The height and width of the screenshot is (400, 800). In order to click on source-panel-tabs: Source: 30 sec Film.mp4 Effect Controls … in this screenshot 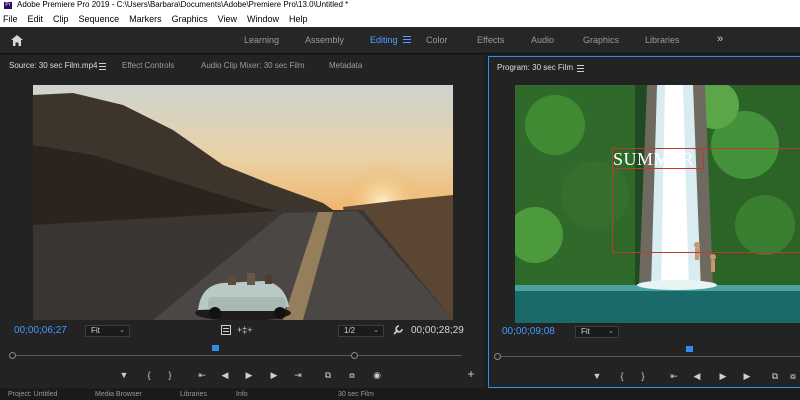, I will do `click(242, 66)`.